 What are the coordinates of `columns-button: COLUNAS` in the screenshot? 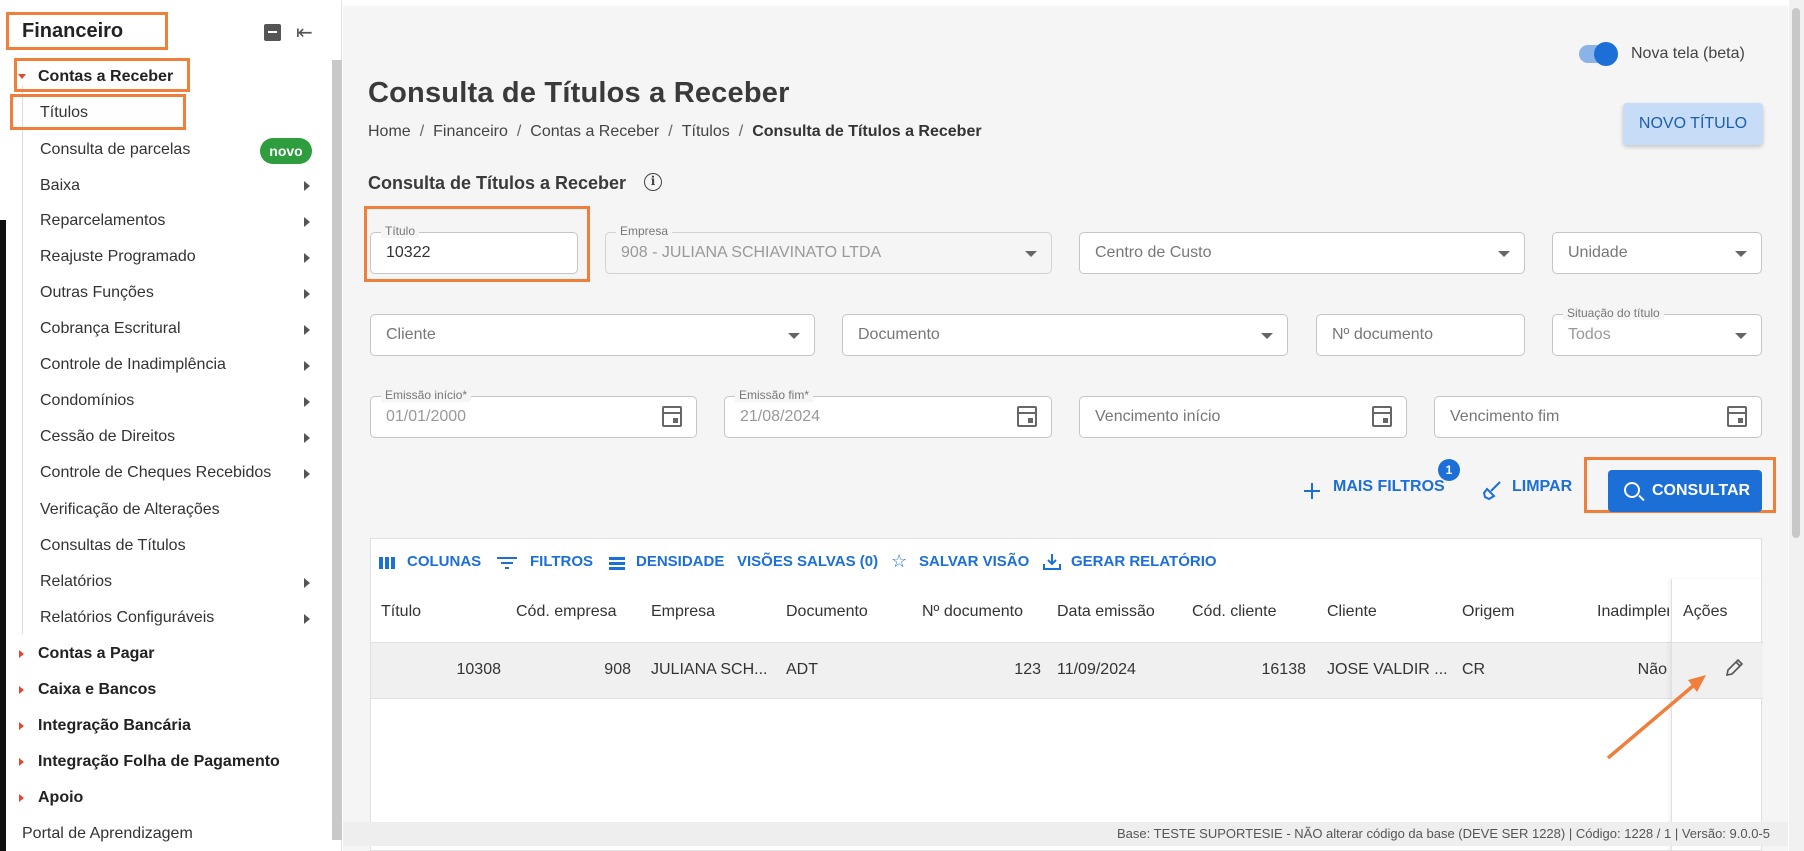 It's located at (444, 561).